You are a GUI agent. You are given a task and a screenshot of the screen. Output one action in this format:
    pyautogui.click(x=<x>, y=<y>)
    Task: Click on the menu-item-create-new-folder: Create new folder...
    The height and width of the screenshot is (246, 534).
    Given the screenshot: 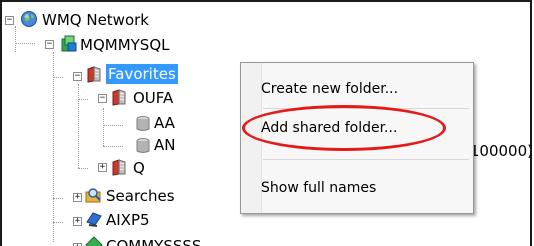 What is the action you would take?
    pyautogui.click(x=329, y=89)
    